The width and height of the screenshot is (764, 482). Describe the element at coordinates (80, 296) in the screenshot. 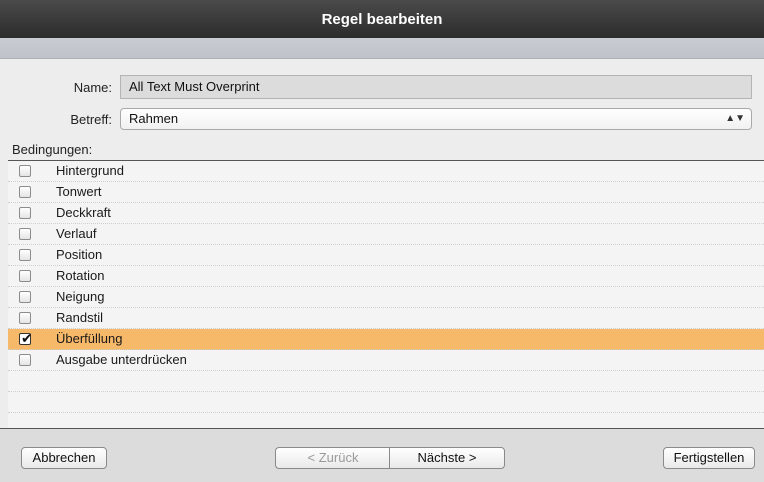

I see `condition-label: Neigung` at that location.